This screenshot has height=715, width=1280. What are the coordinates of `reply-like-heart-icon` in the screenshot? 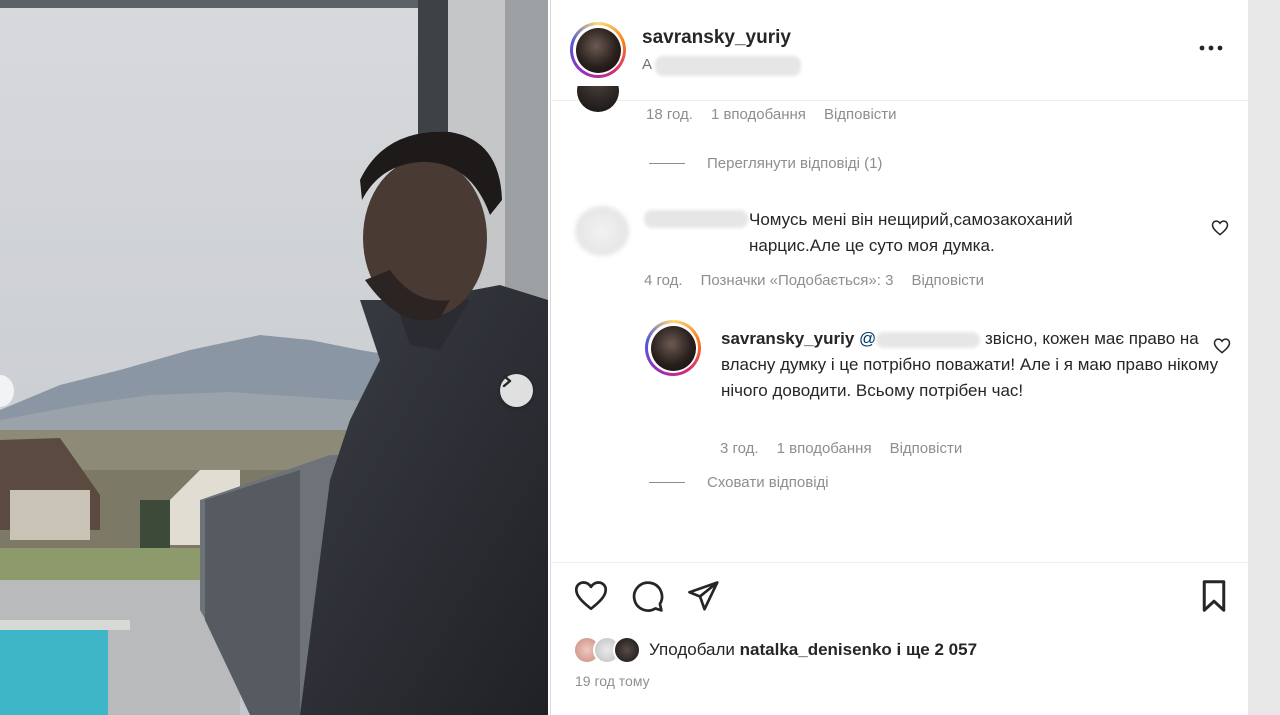 It's located at (1222, 348).